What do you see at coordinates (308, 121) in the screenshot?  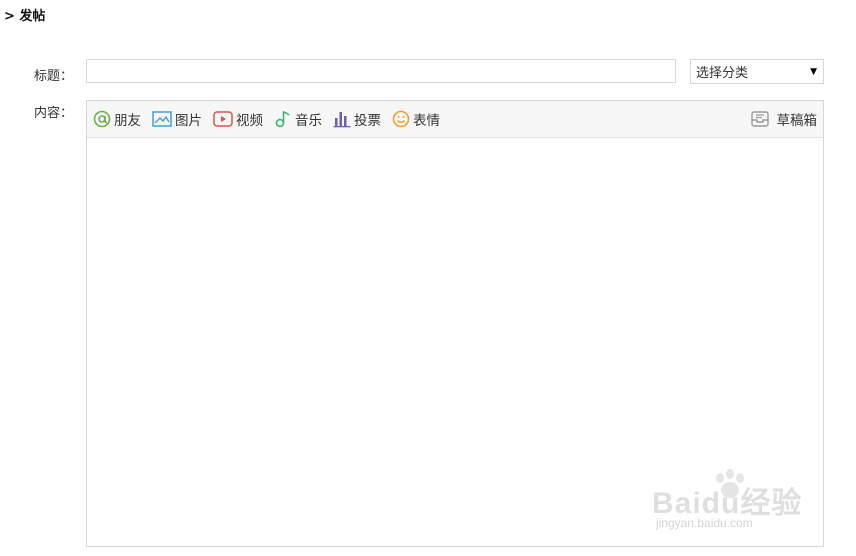 I see `toolbar-music-label: 音乐` at bounding box center [308, 121].